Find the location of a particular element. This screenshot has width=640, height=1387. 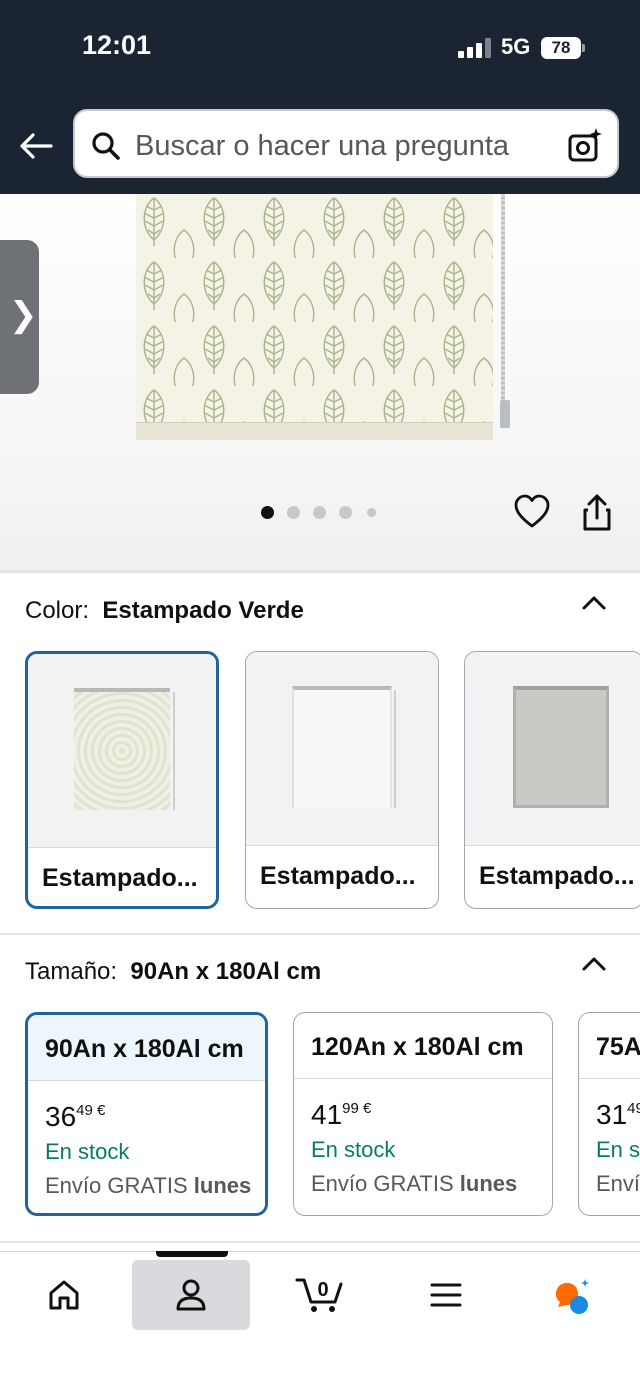

side-panel-handle: ❯ is located at coordinates (19, 317).